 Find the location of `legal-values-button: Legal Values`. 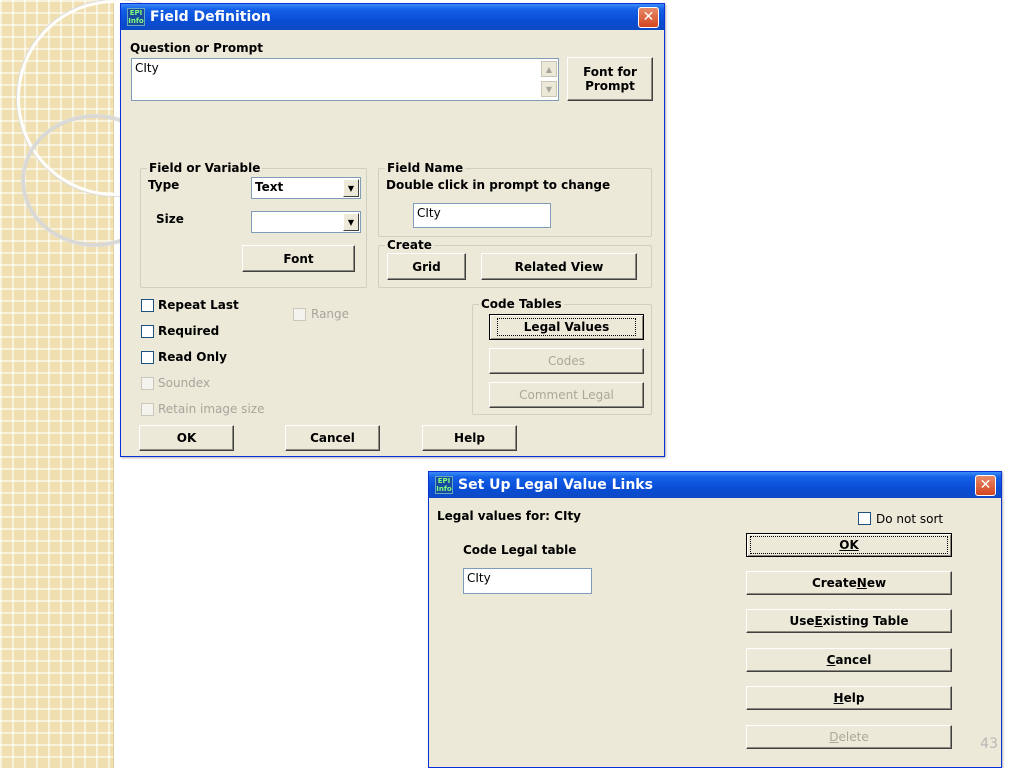

legal-values-button: Legal Values is located at coordinates (566, 327).